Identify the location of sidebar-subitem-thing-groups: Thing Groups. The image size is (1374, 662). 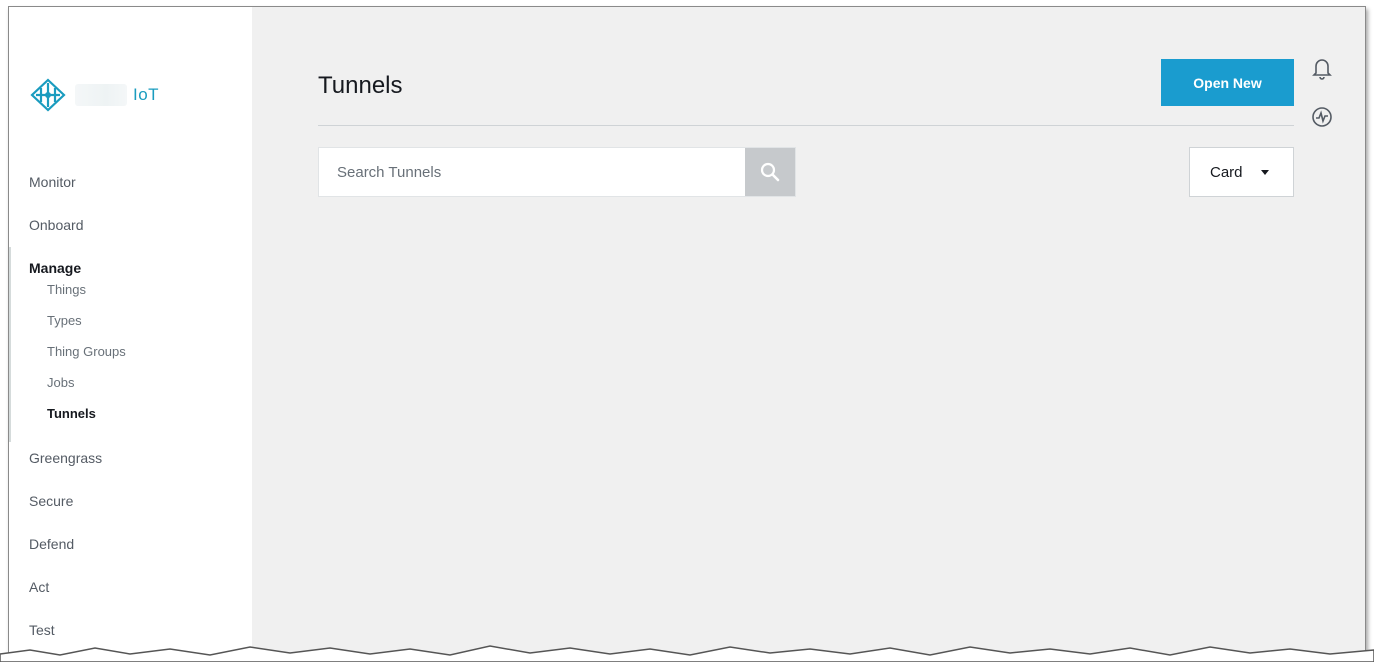
(134, 358).